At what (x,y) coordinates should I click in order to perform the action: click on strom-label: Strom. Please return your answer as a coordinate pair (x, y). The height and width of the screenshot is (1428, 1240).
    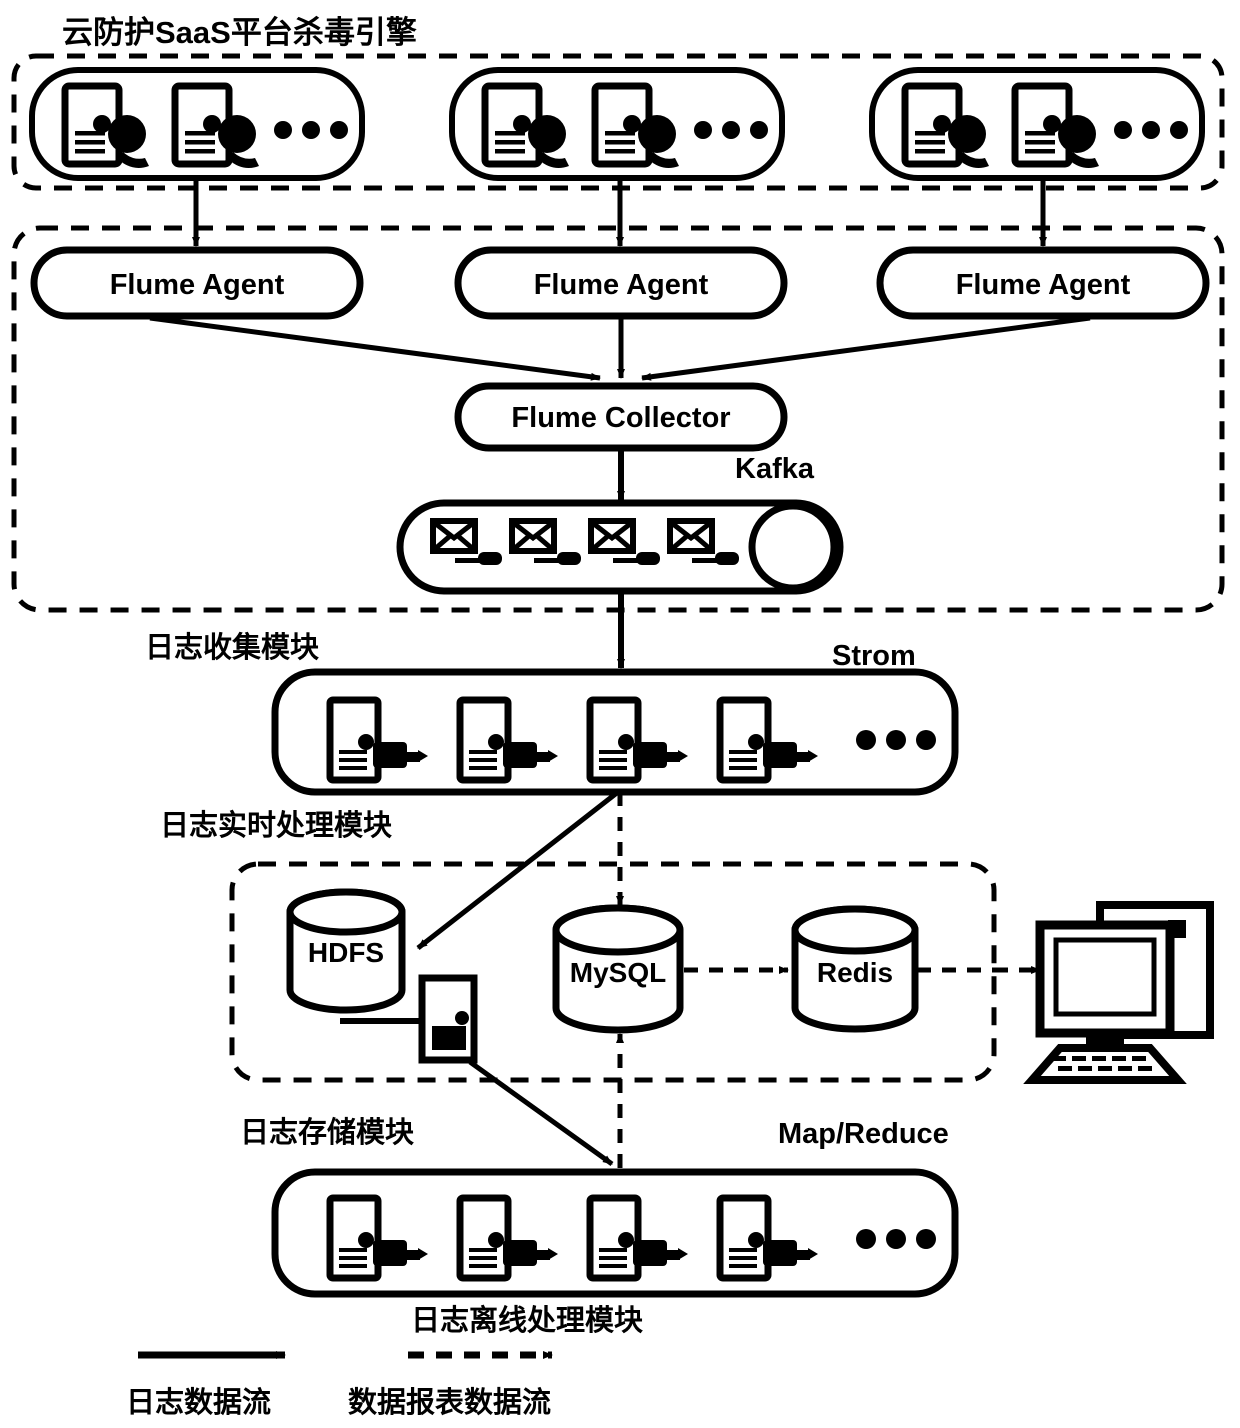
    Looking at the image, I should click on (874, 656).